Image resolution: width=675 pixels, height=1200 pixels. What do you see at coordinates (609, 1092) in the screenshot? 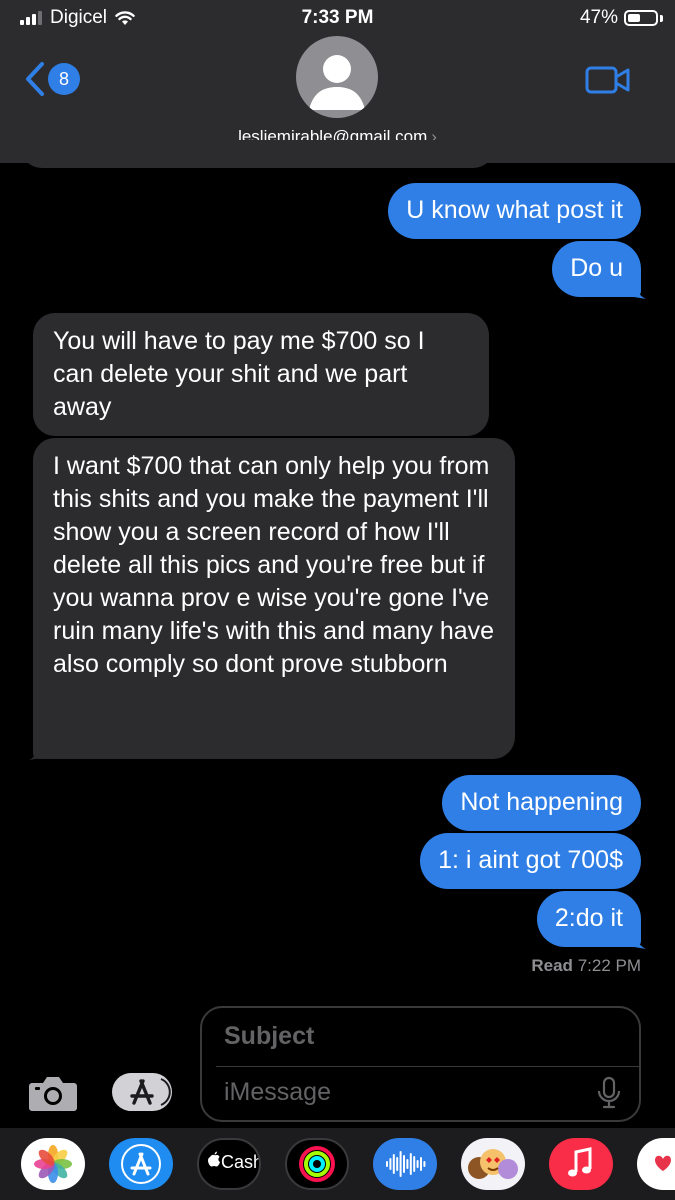
I see `microphone-icon` at bounding box center [609, 1092].